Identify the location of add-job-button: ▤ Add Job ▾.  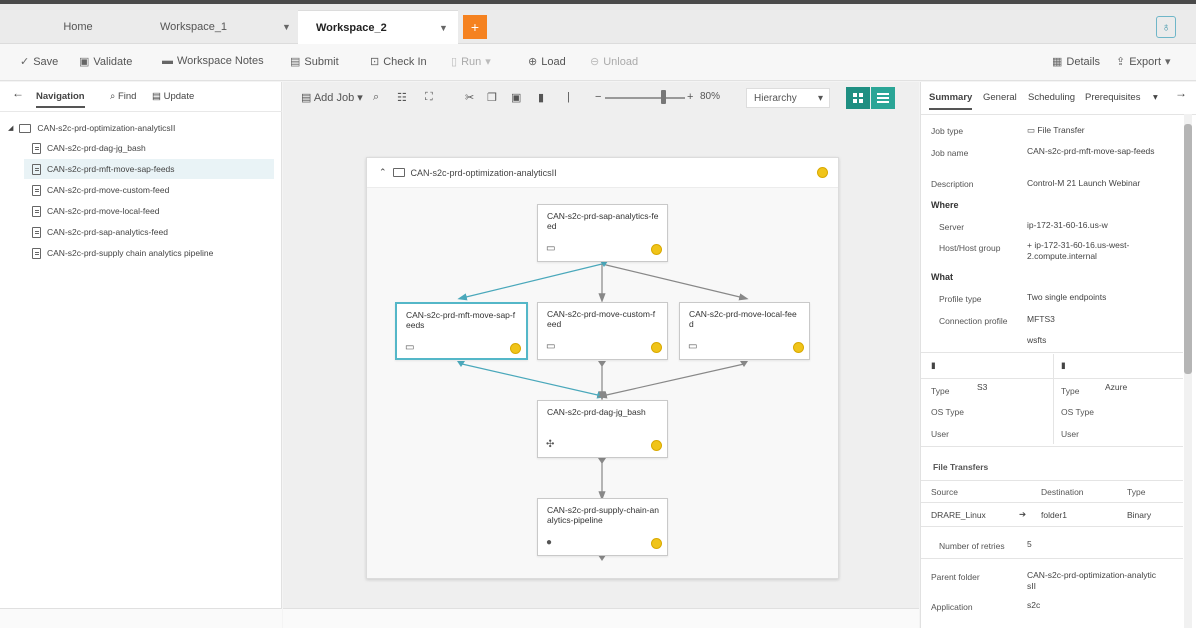
(332, 97).